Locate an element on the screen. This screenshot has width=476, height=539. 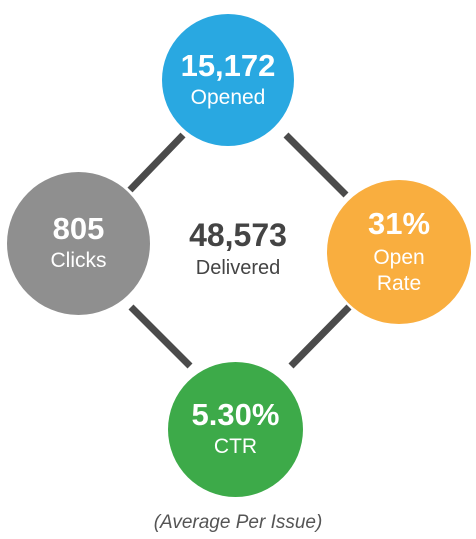
open-rate-circle: 31% Open Rate is located at coordinates (399, 252).